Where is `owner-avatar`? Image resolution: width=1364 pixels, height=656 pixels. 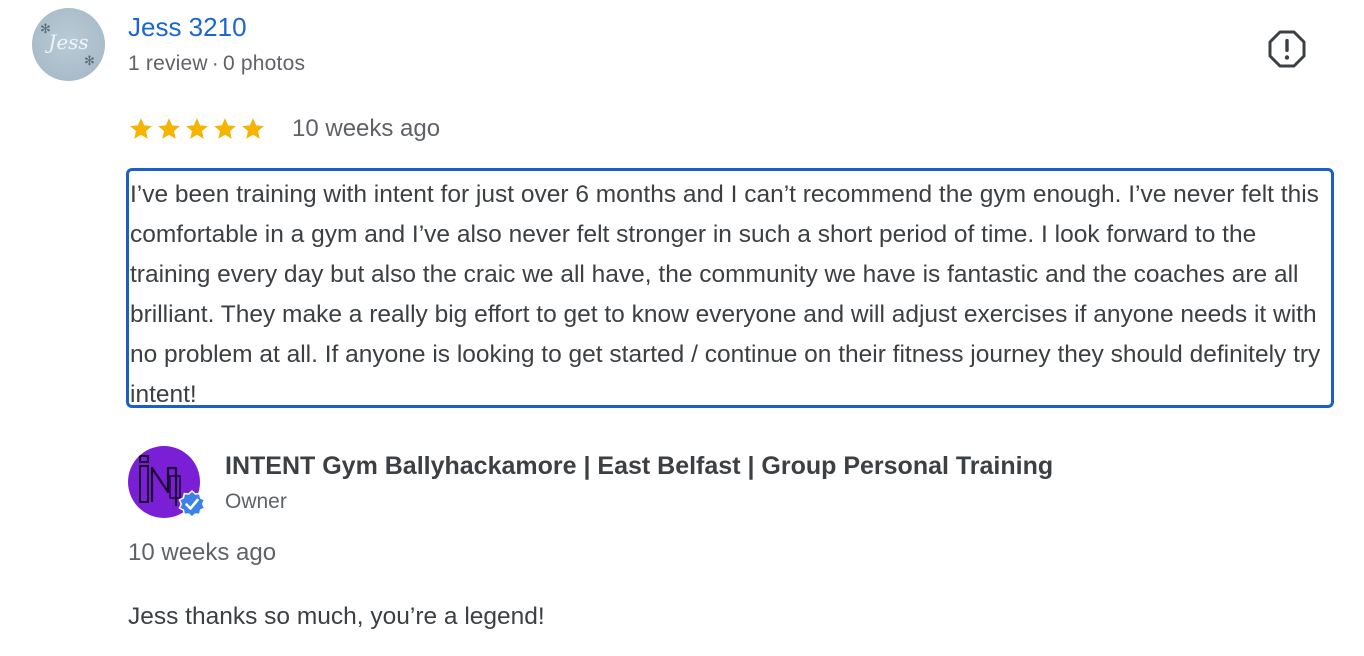 owner-avatar is located at coordinates (167, 482).